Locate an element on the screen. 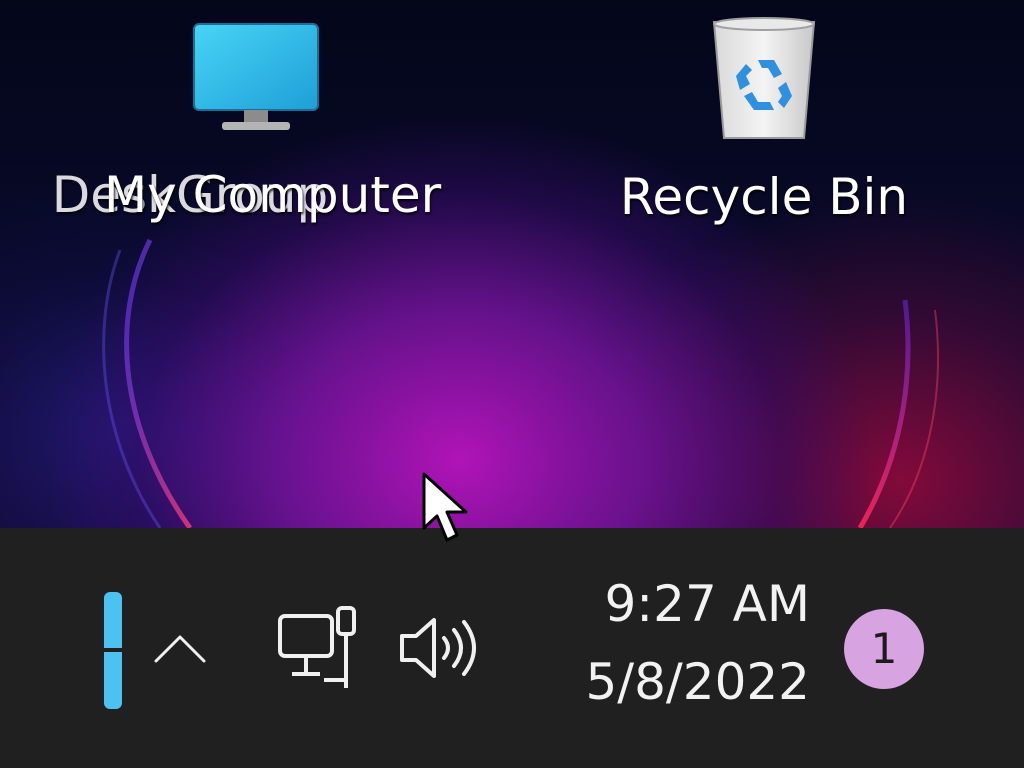  desktop-icon-my-computer: DeskGroup My Computer is located at coordinates (247, 123).